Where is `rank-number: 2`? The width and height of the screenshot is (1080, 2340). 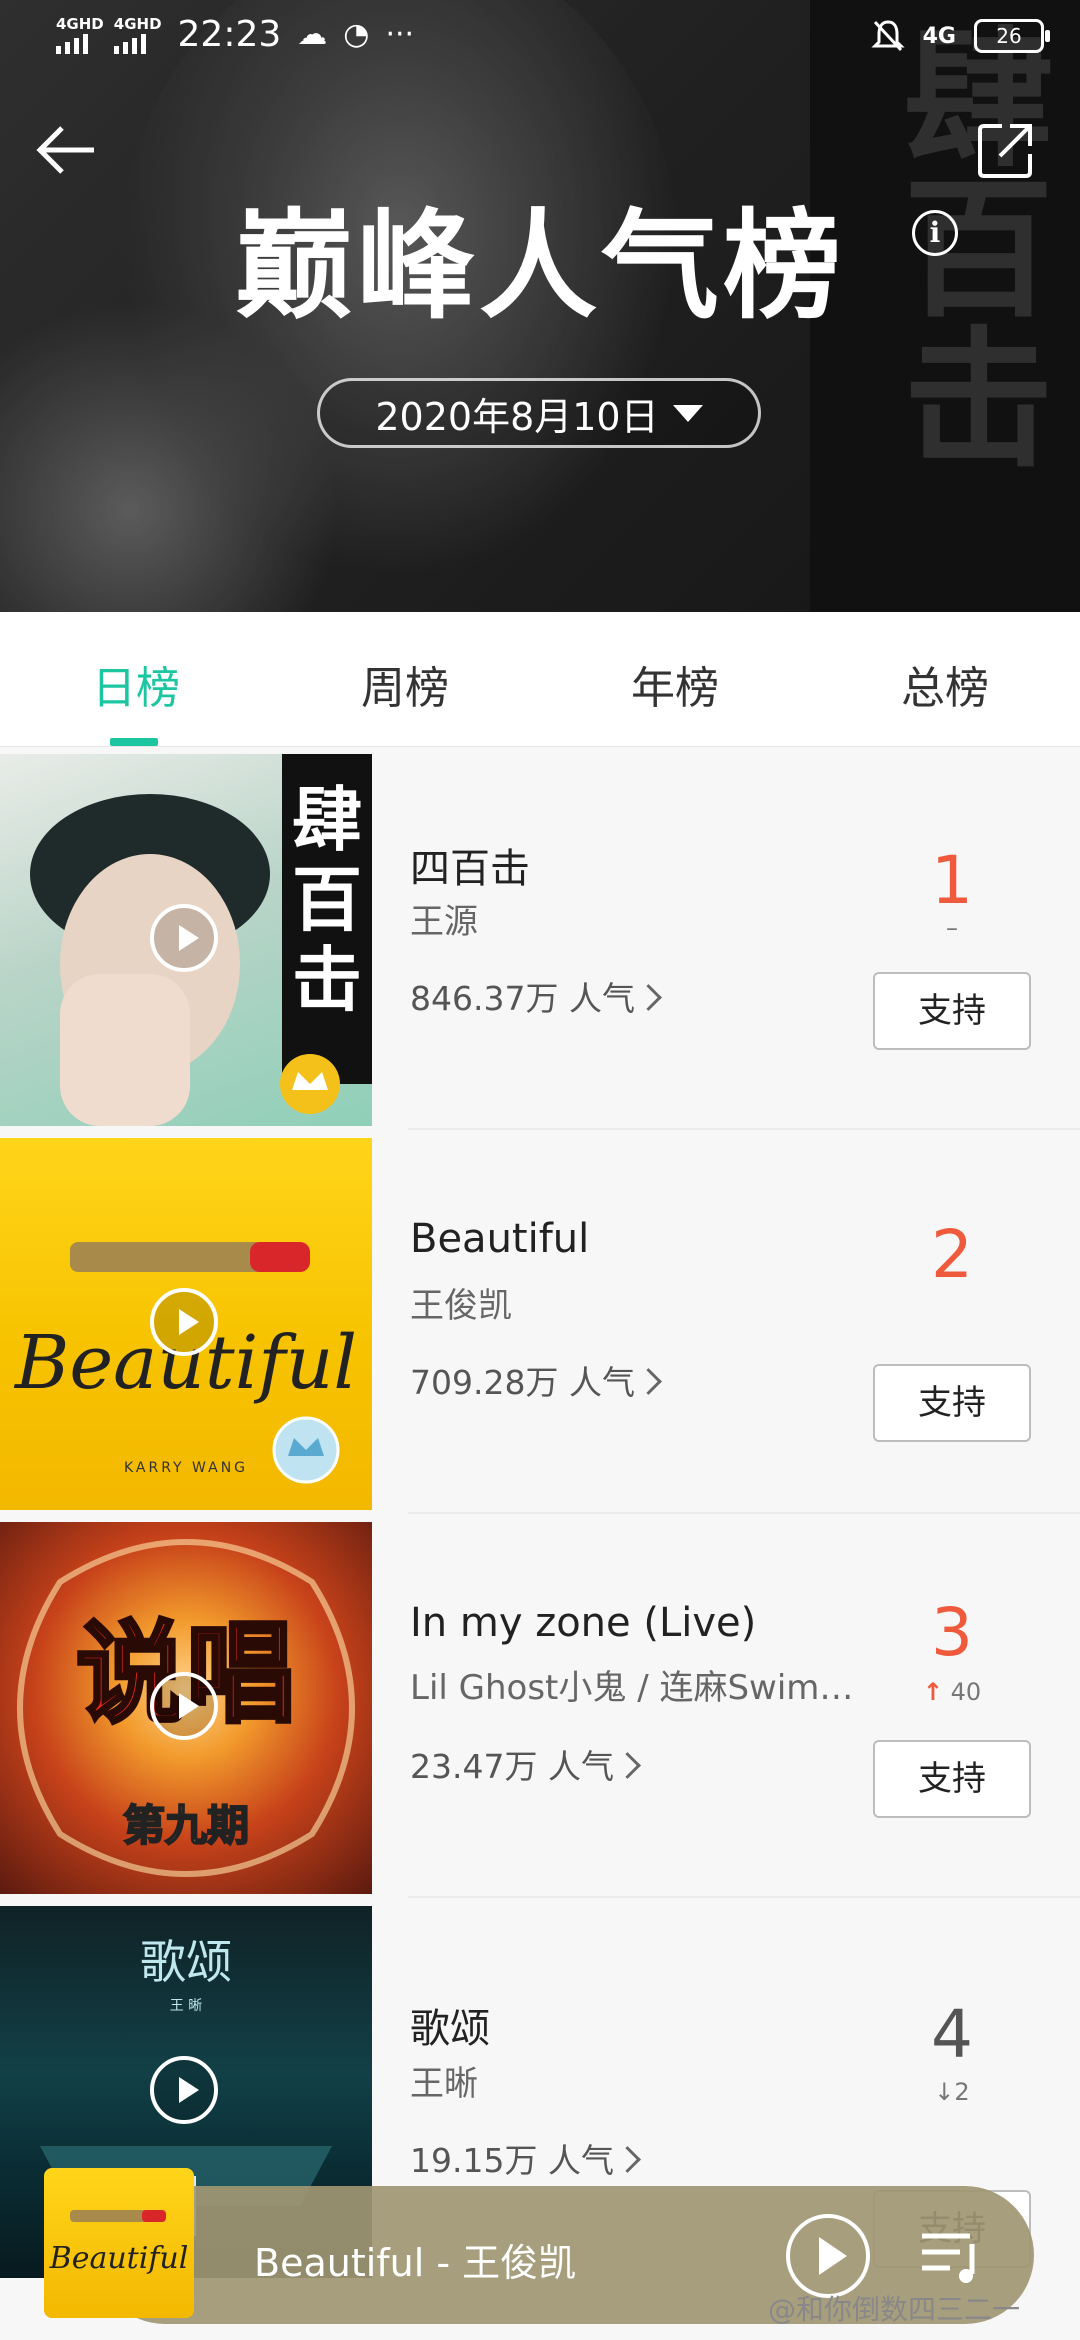
rank-number: 2 is located at coordinates (952, 1254).